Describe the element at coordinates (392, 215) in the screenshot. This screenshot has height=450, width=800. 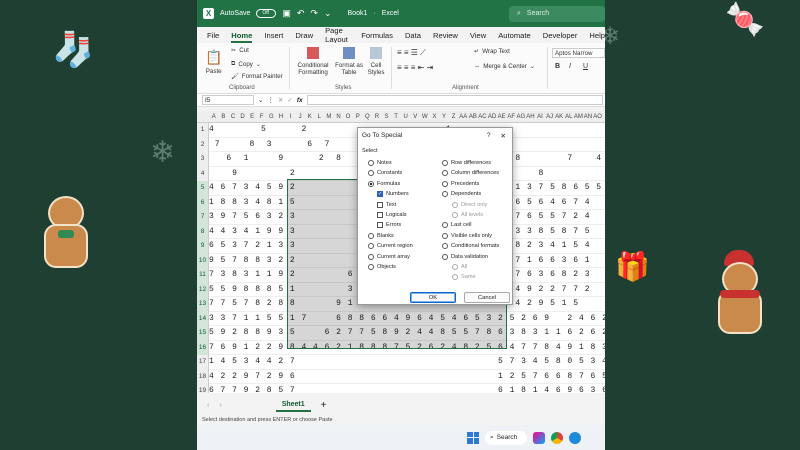
I see `checkbox-logicals: Logicals` at that location.